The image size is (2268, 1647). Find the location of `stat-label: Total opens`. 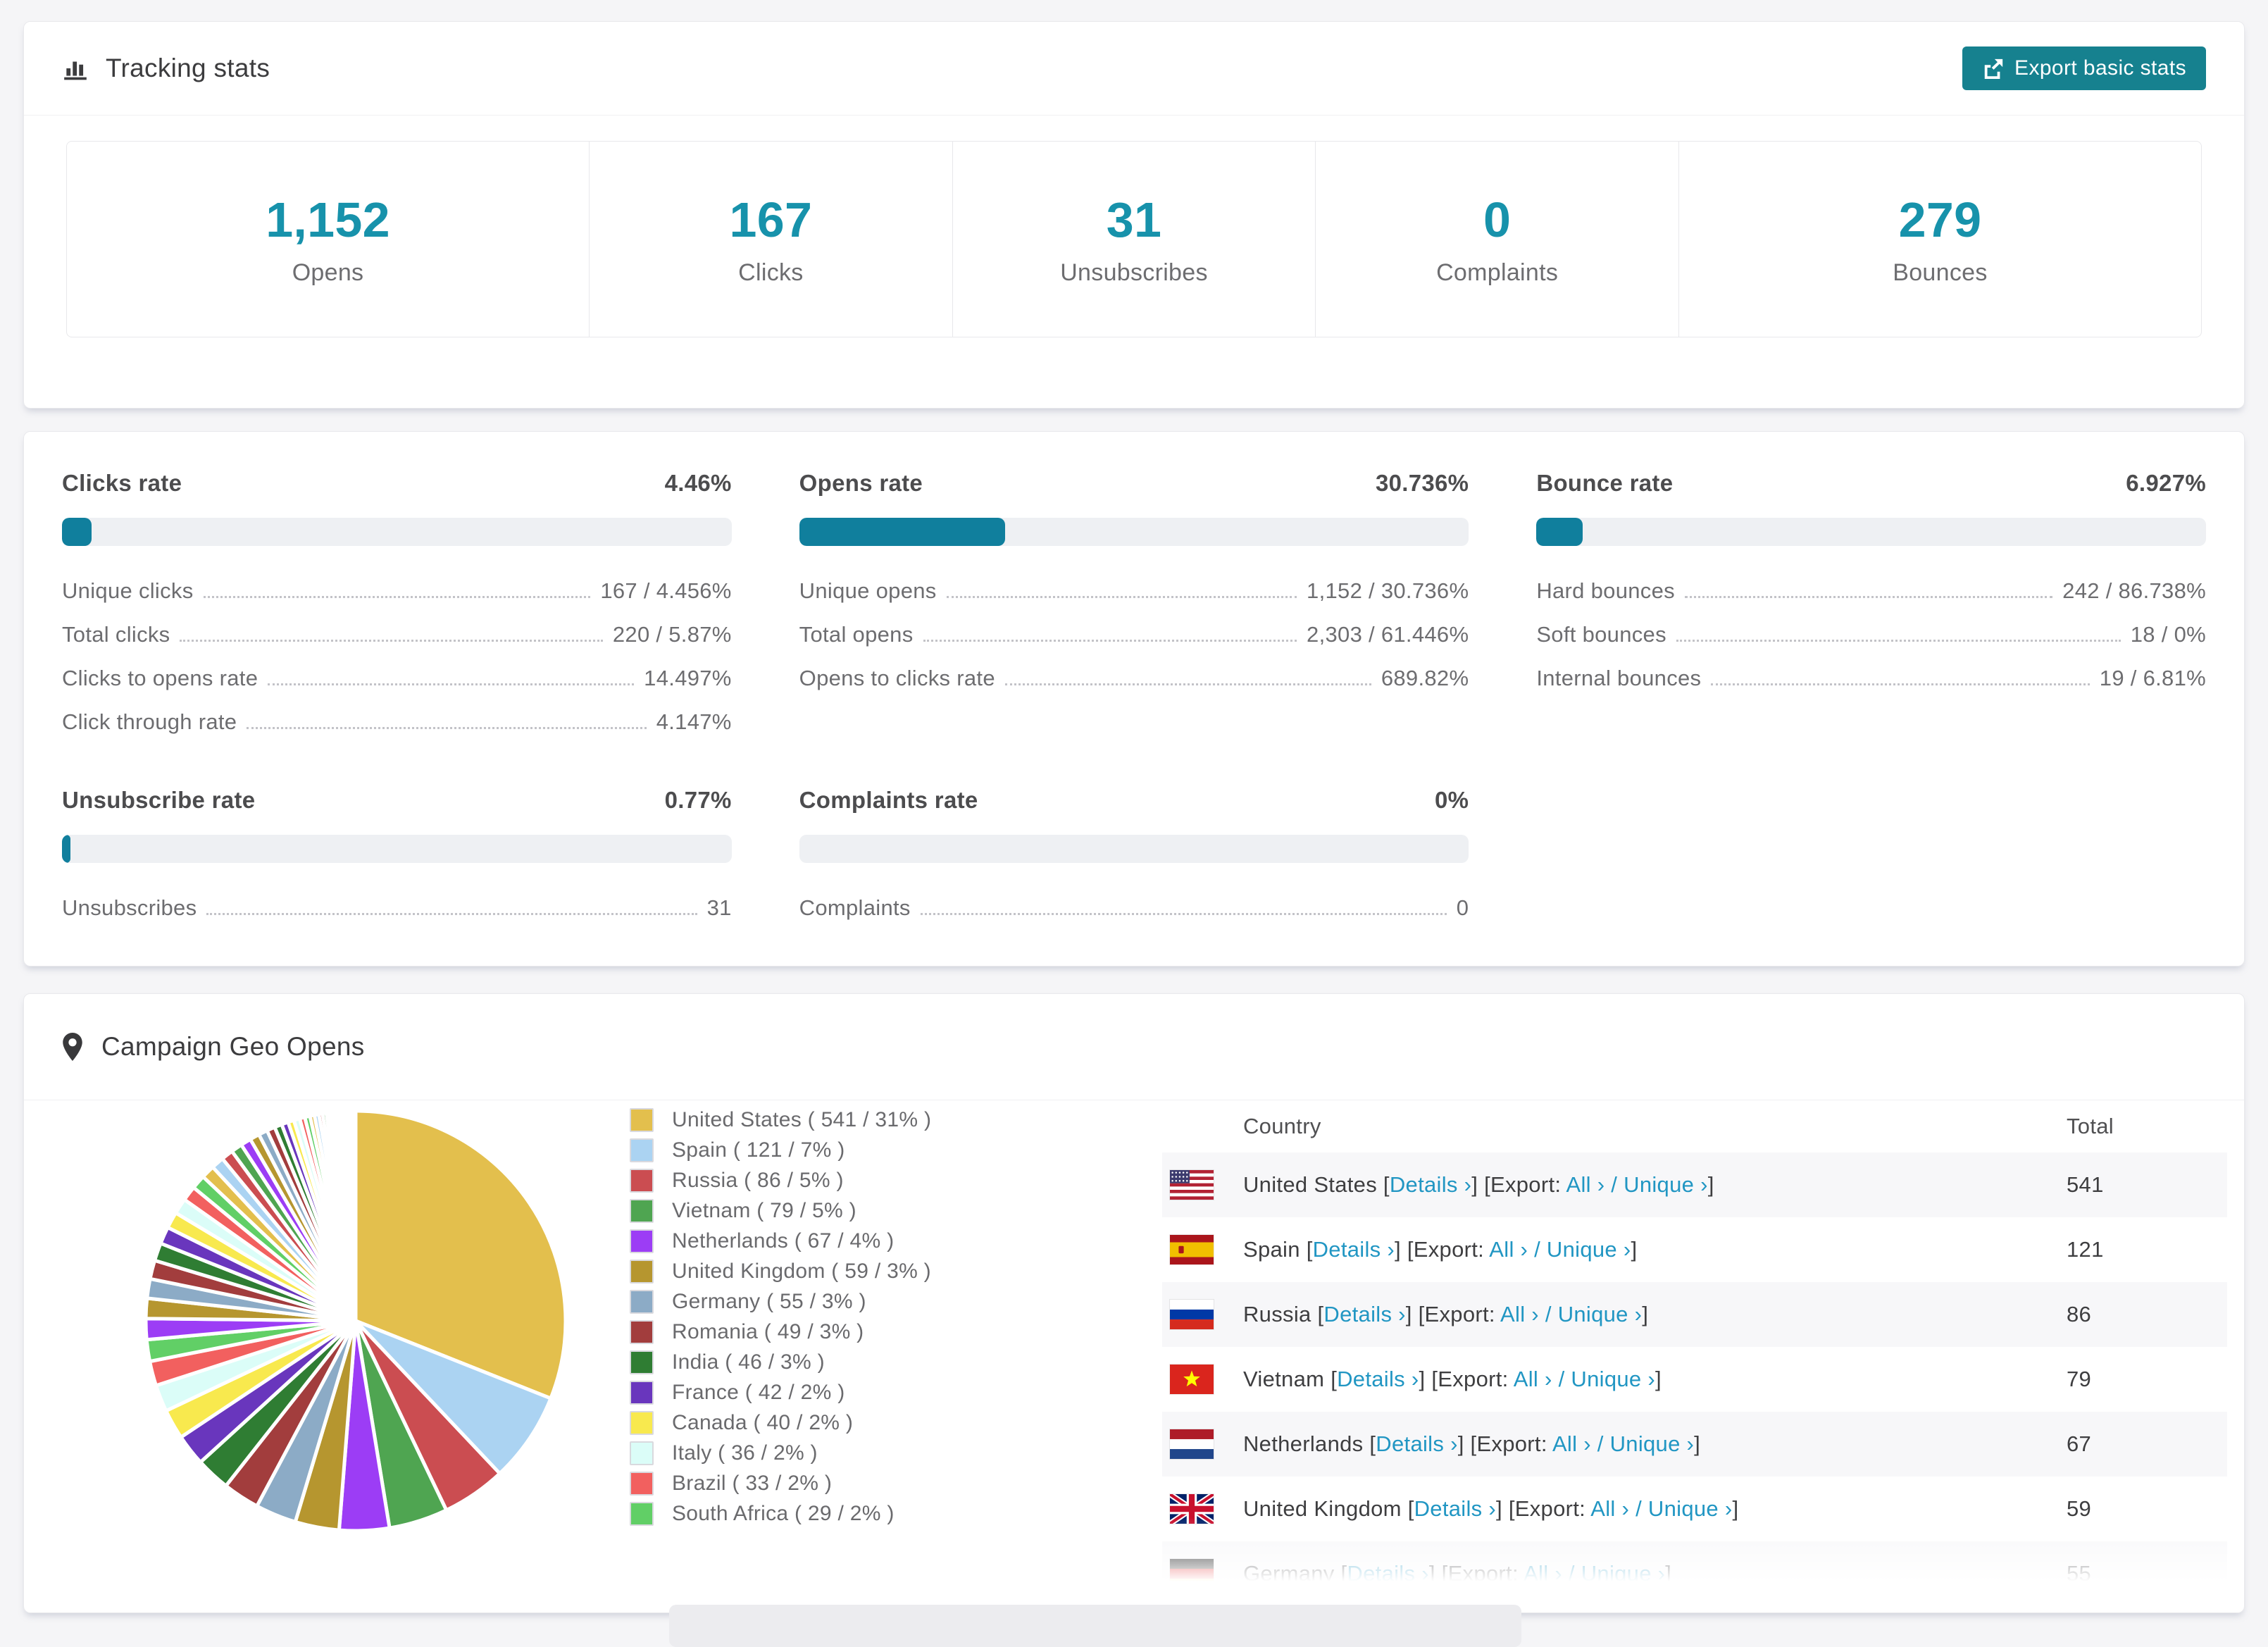

stat-label: Total opens is located at coordinates (857, 634).